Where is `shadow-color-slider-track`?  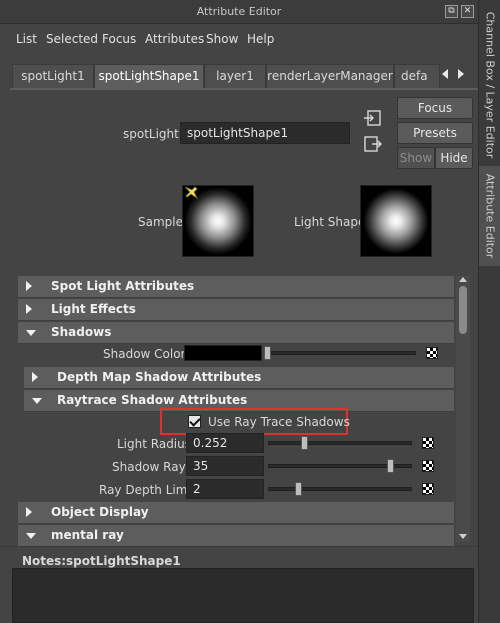
shadow-color-slider-track is located at coordinates (342, 353).